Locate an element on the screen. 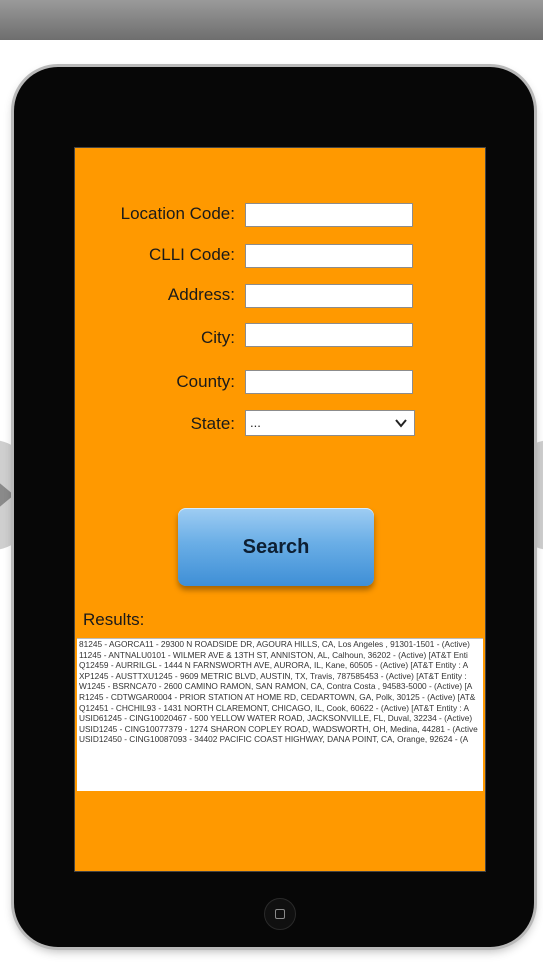 This screenshot has height=977, width=543. location-code-input is located at coordinates (329, 215).